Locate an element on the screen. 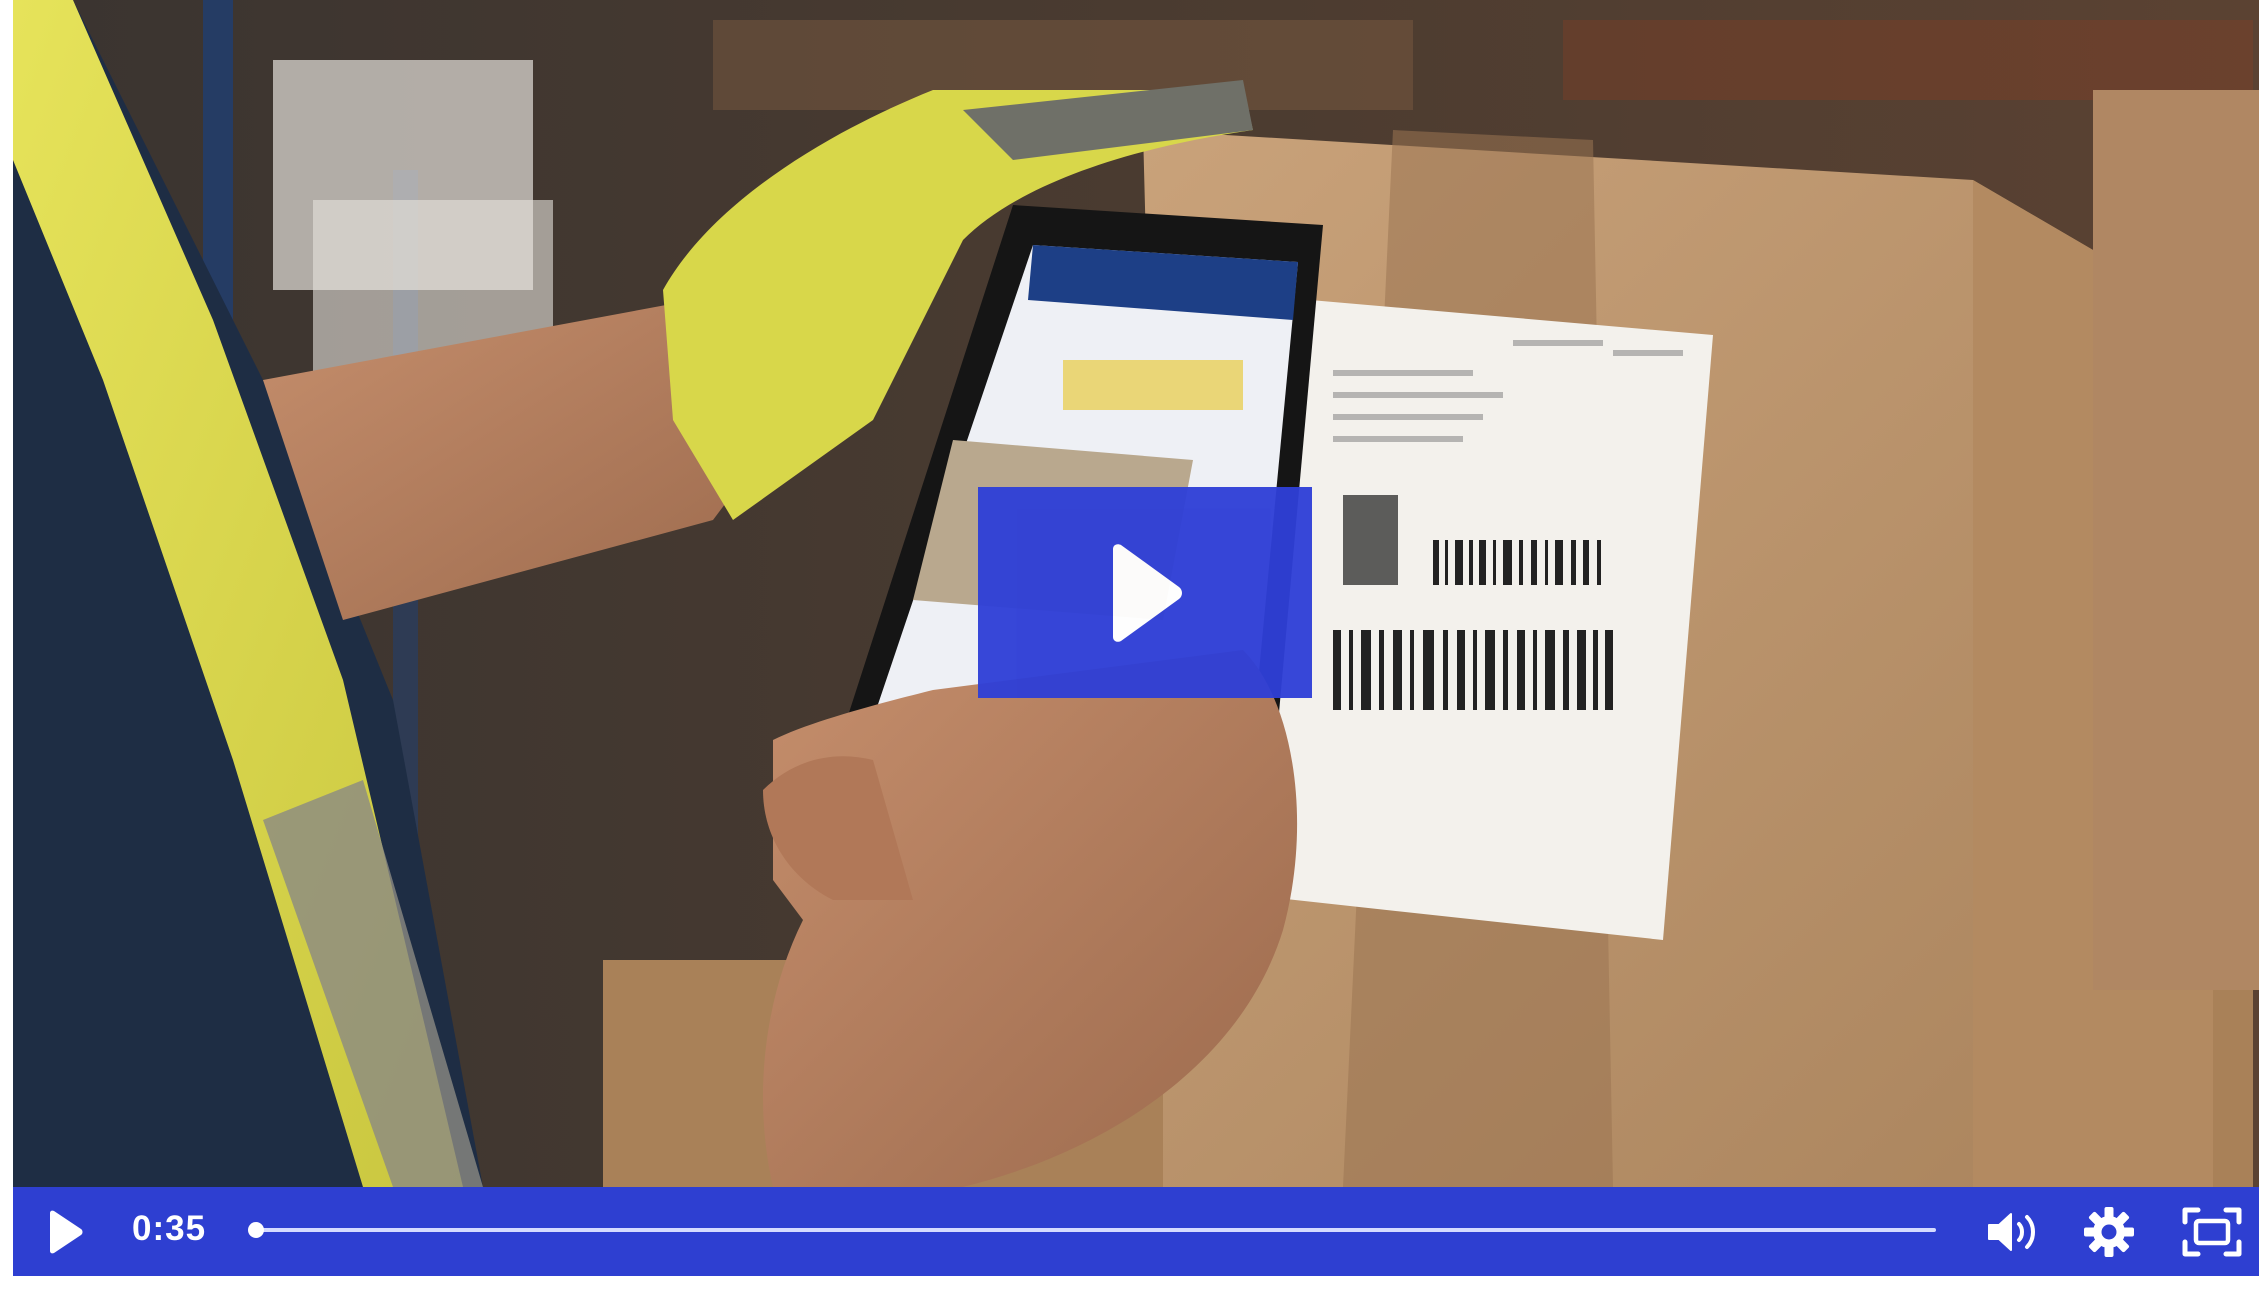 The height and width of the screenshot is (1306, 2259). fullscreen-icon is located at coordinates (2212, 1232).